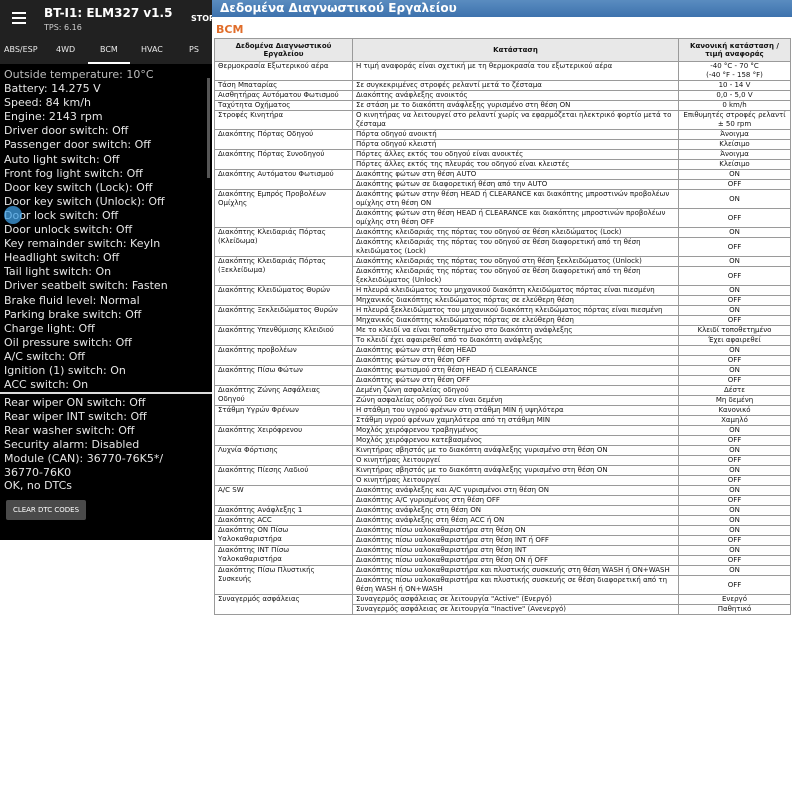 This screenshot has width=792, height=800. What do you see at coordinates (515, 134) in the screenshot?
I see `condition-cell: Πόρτα οδηγού ανοικτή` at bounding box center [515, 134].